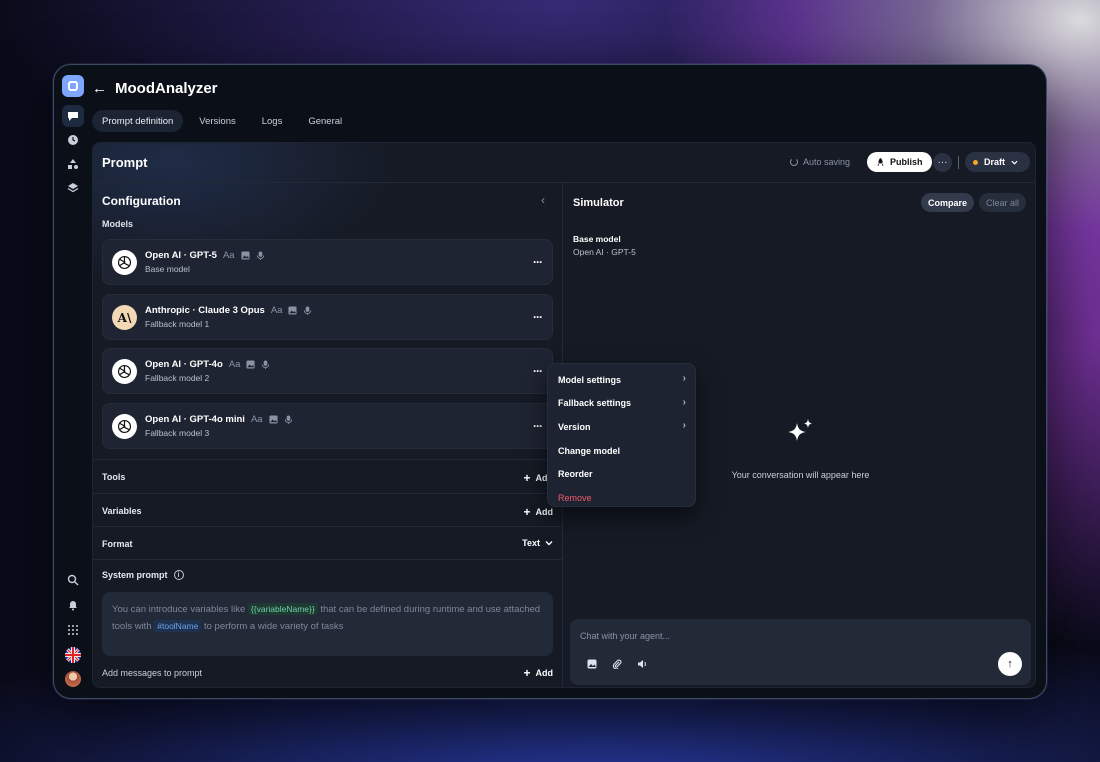 The height and width of the screenshot is (762, 1100). What do you see at coordinates (73, 140) in the screenshot?
I see `clock-icon` at bounding box center [73, 140].